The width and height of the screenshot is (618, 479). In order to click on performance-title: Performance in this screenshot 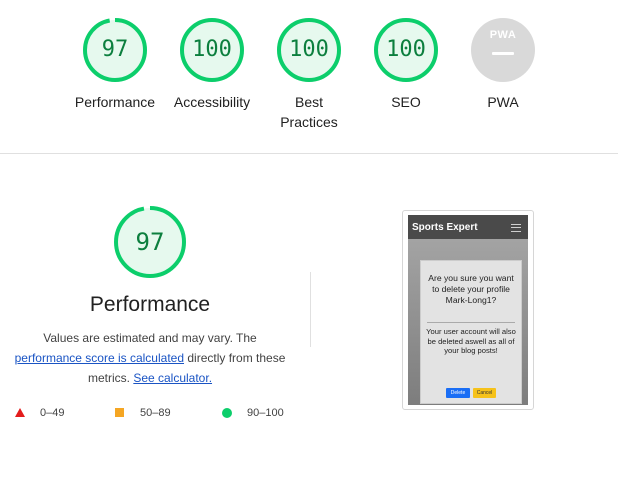, I will do `click(150, 304)`.